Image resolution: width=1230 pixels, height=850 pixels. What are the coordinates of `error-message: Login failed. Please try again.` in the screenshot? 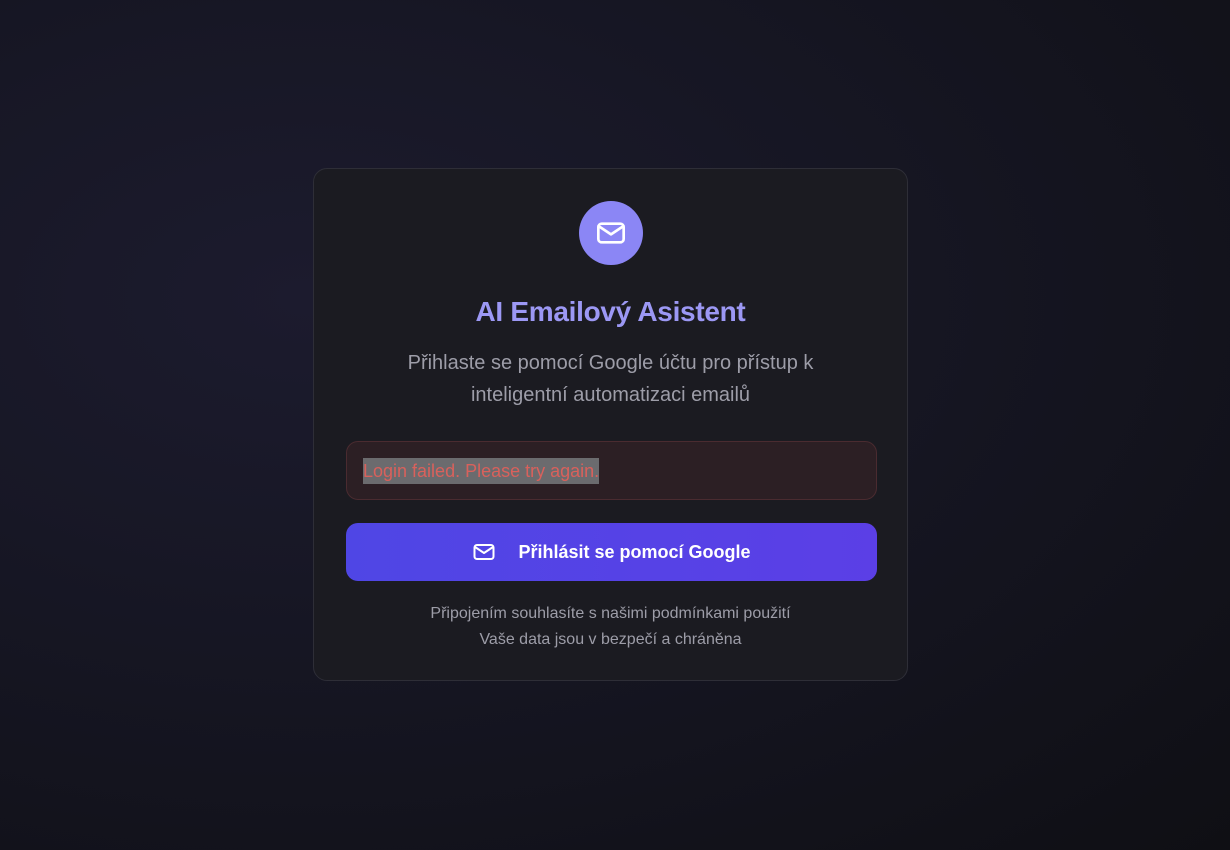 It's located at (481, 470).